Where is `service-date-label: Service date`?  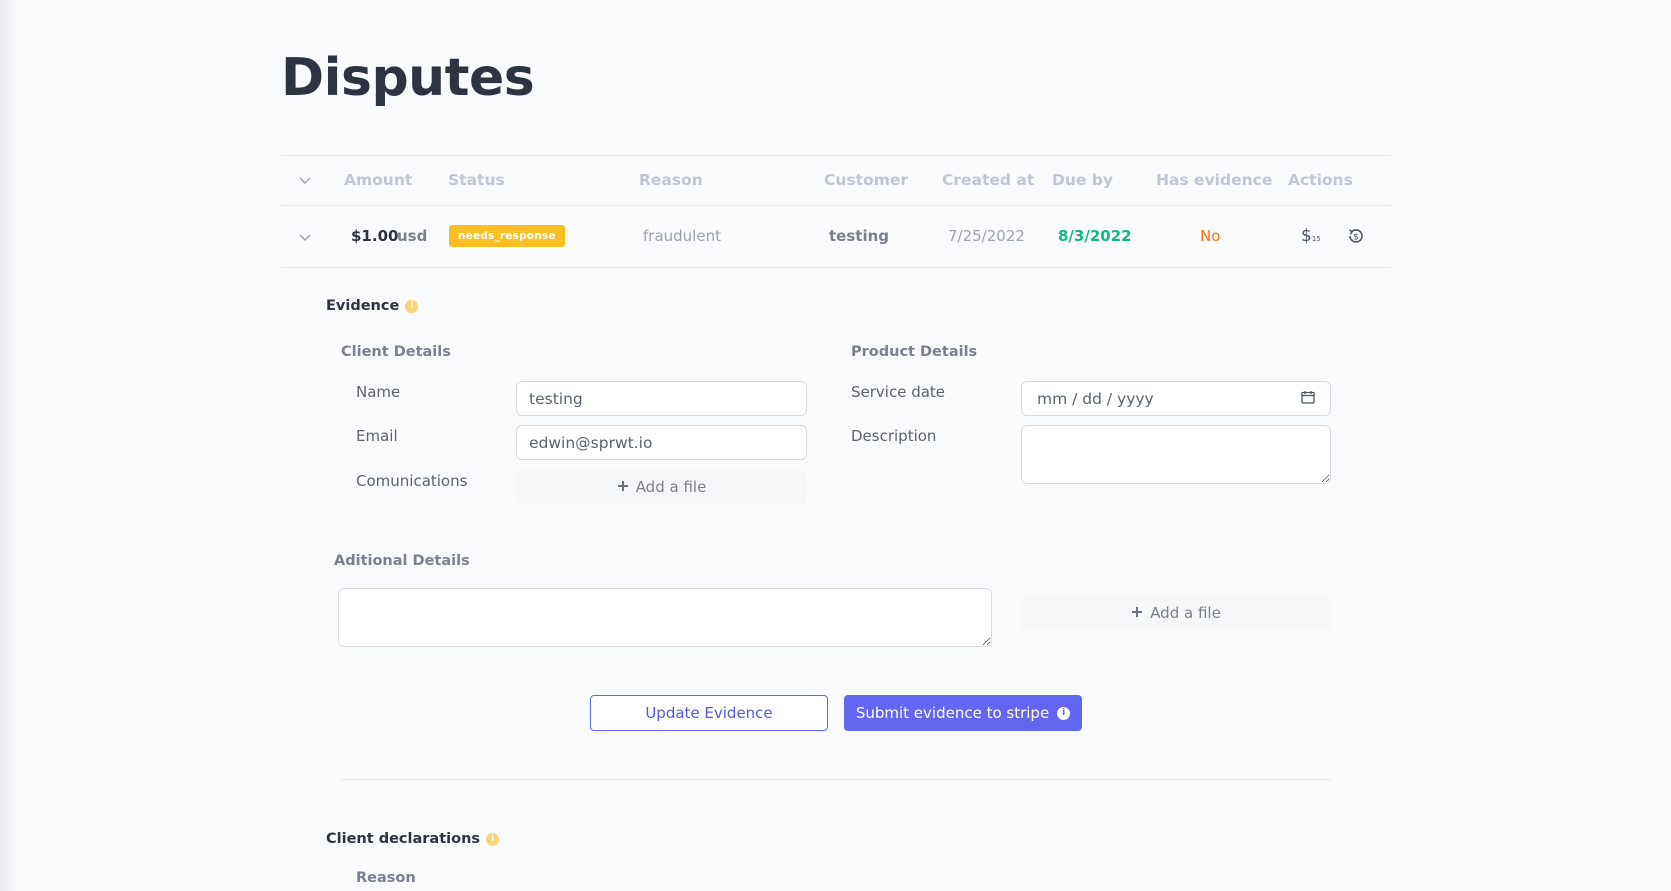 service-date-label: Service date is located at coordinates (898, 392).